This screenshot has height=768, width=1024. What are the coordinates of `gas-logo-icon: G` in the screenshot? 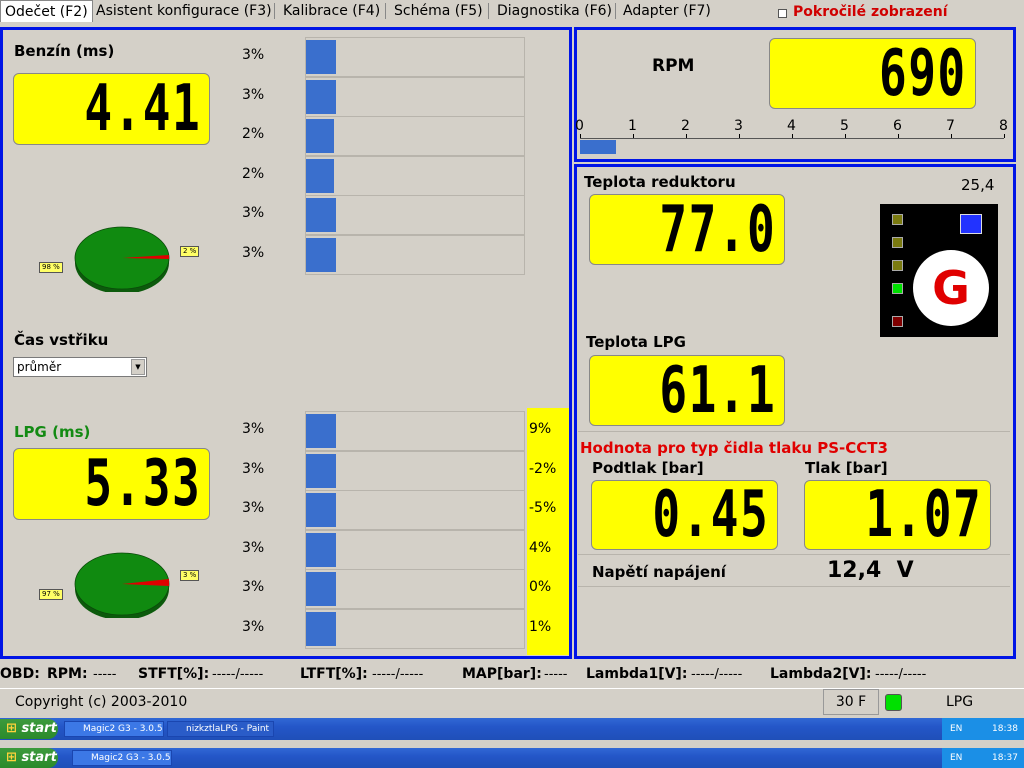 It's located at (951, 288).